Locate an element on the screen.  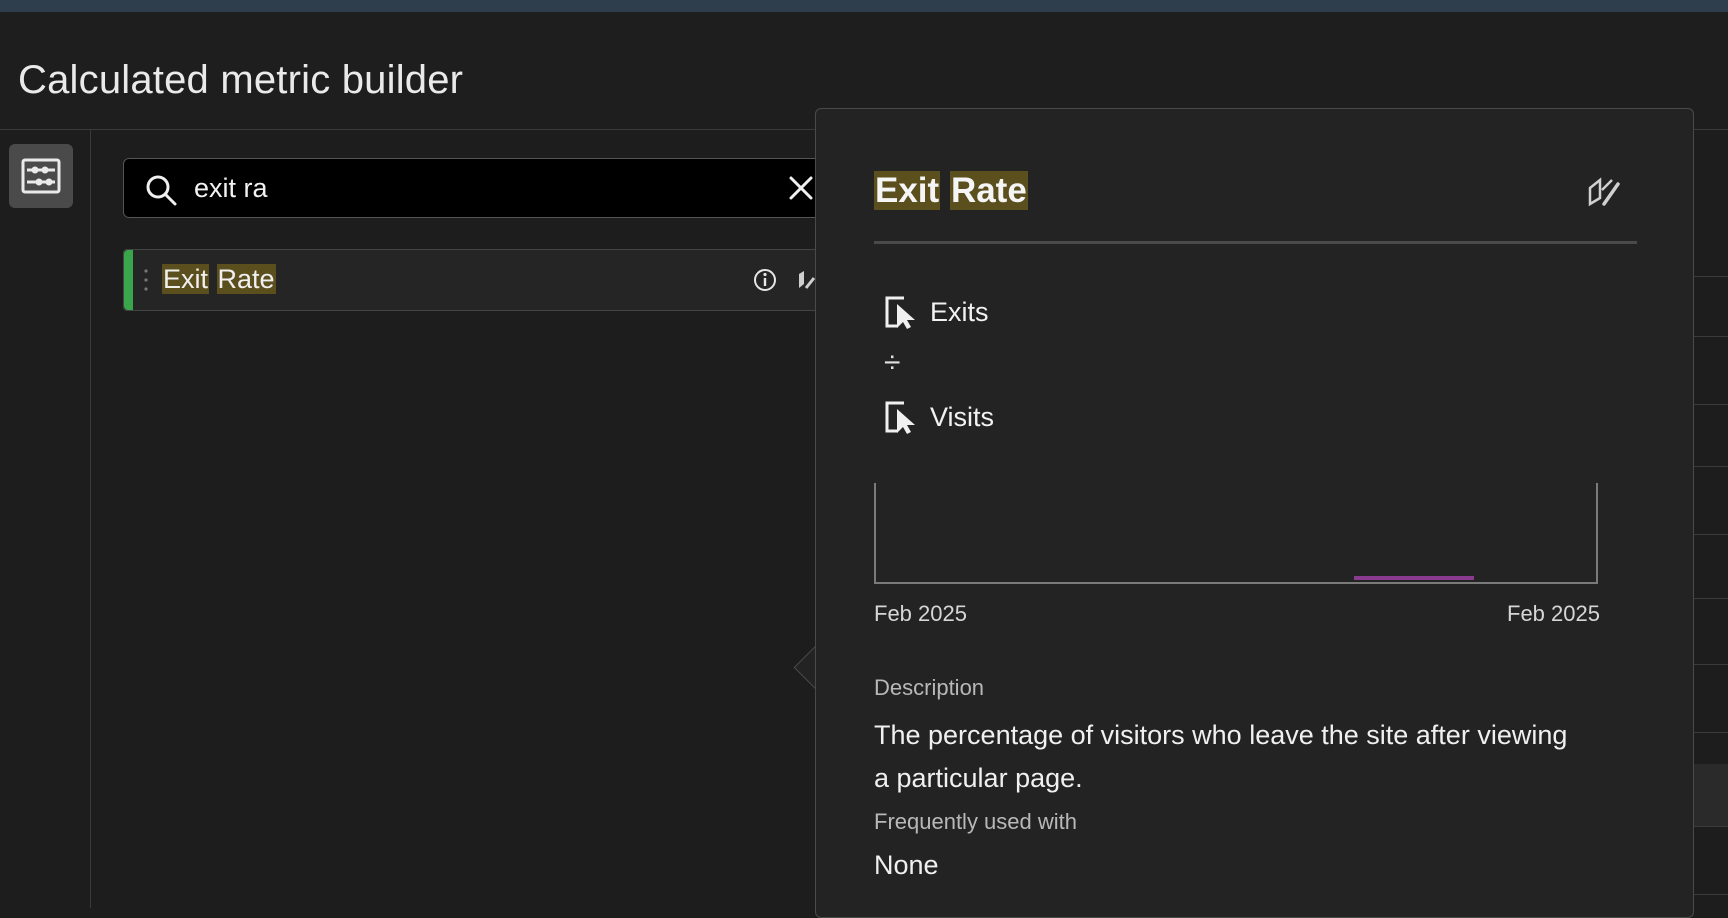
search-icon is located at coordinates (161, 190).